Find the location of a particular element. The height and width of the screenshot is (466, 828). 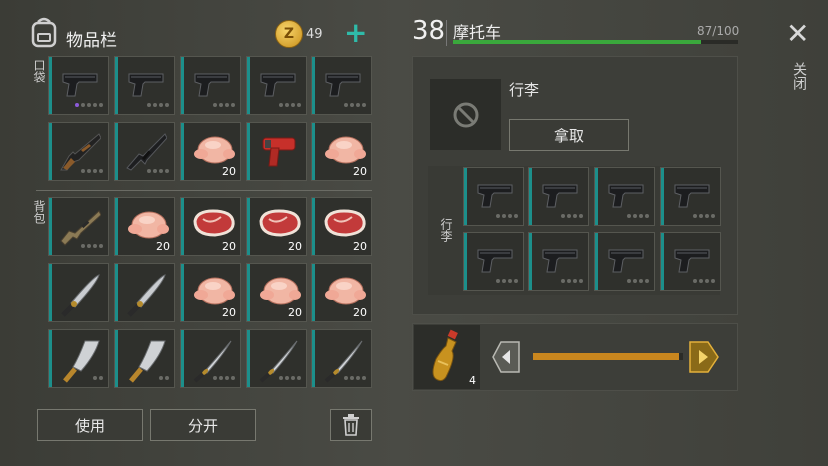

section-divider is located at coordinates (204, 190).